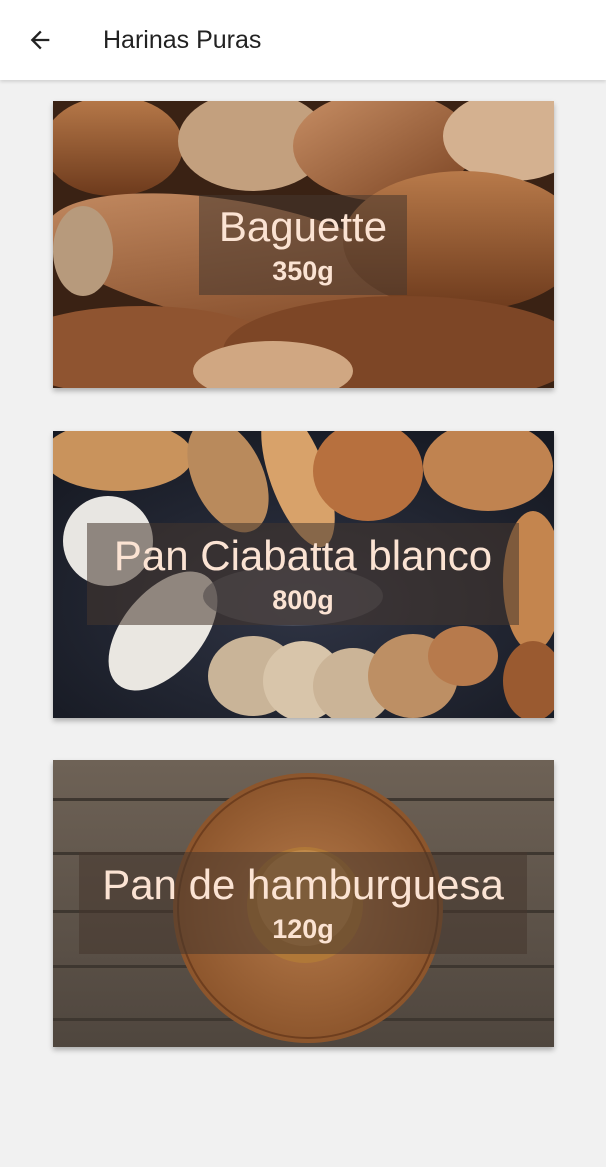 The image size is (606, 1167). I want to click on app-bar: Harinas Puras, so click(303, 40).